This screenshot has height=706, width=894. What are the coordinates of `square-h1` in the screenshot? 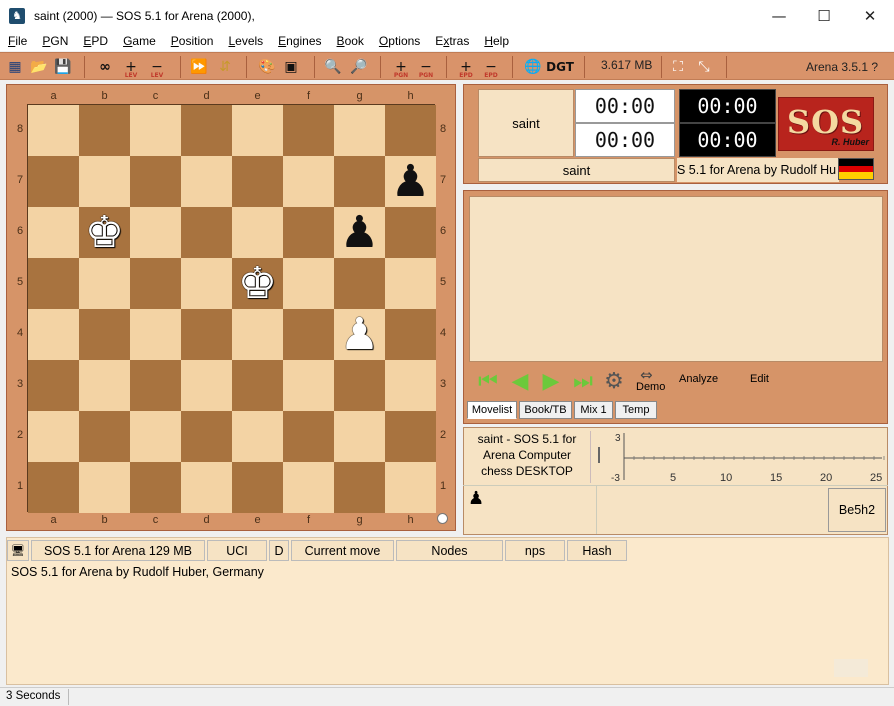 It's located at (410, 487).